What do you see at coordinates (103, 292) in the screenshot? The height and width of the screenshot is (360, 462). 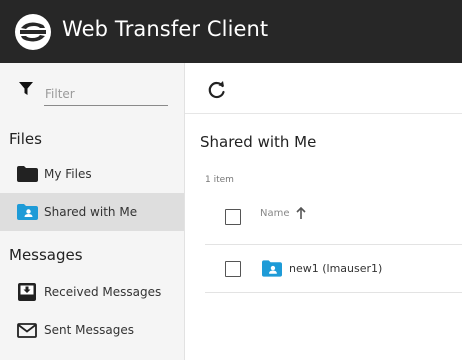 I see `sidebar-item-label: Received Messages` at bounding box center [103, 292].